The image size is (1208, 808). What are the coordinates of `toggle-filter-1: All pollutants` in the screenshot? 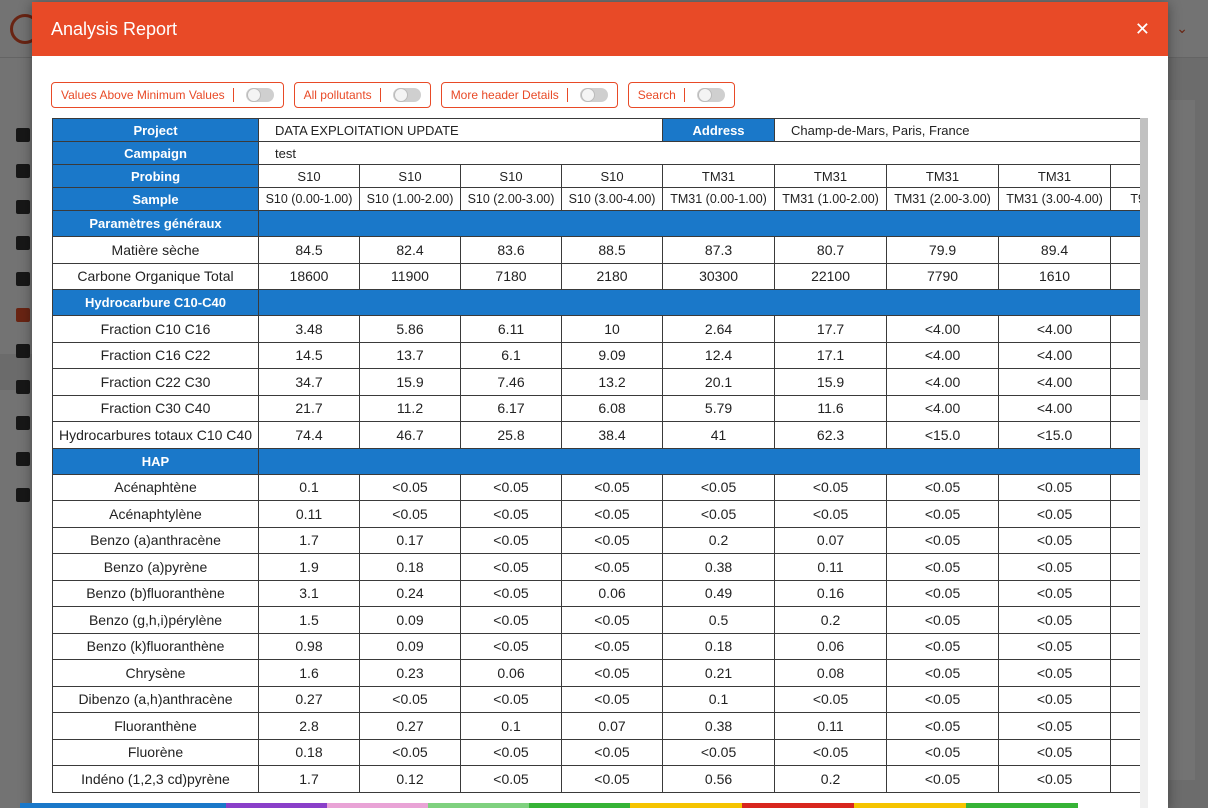 It's located at (362, 95).